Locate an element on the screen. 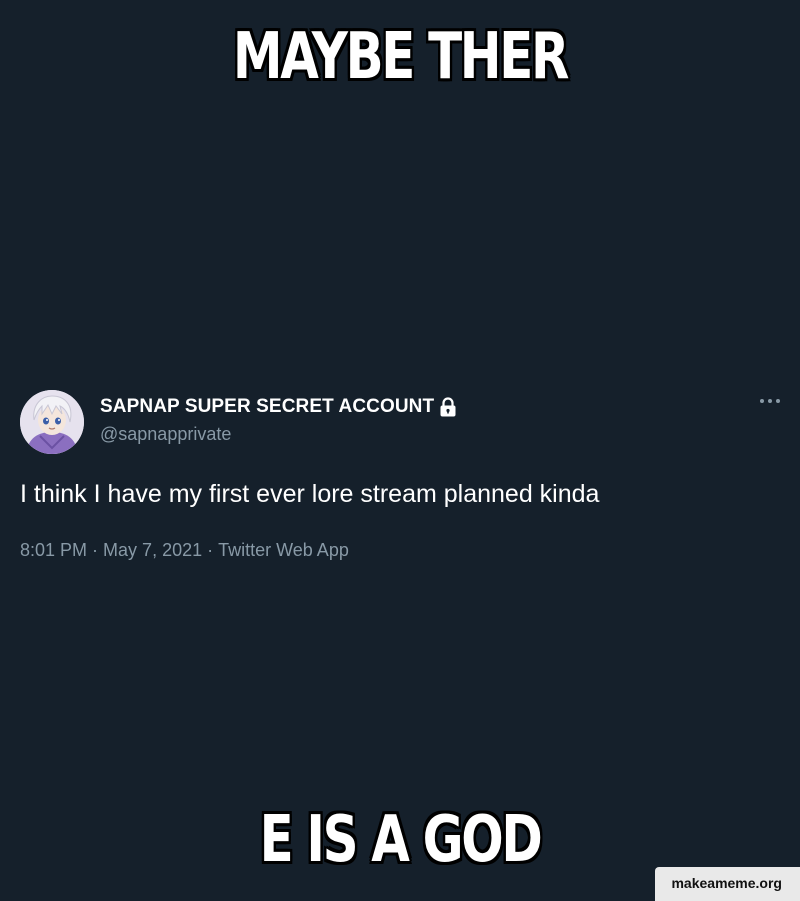  avatar is located at coordinates (52, 422).